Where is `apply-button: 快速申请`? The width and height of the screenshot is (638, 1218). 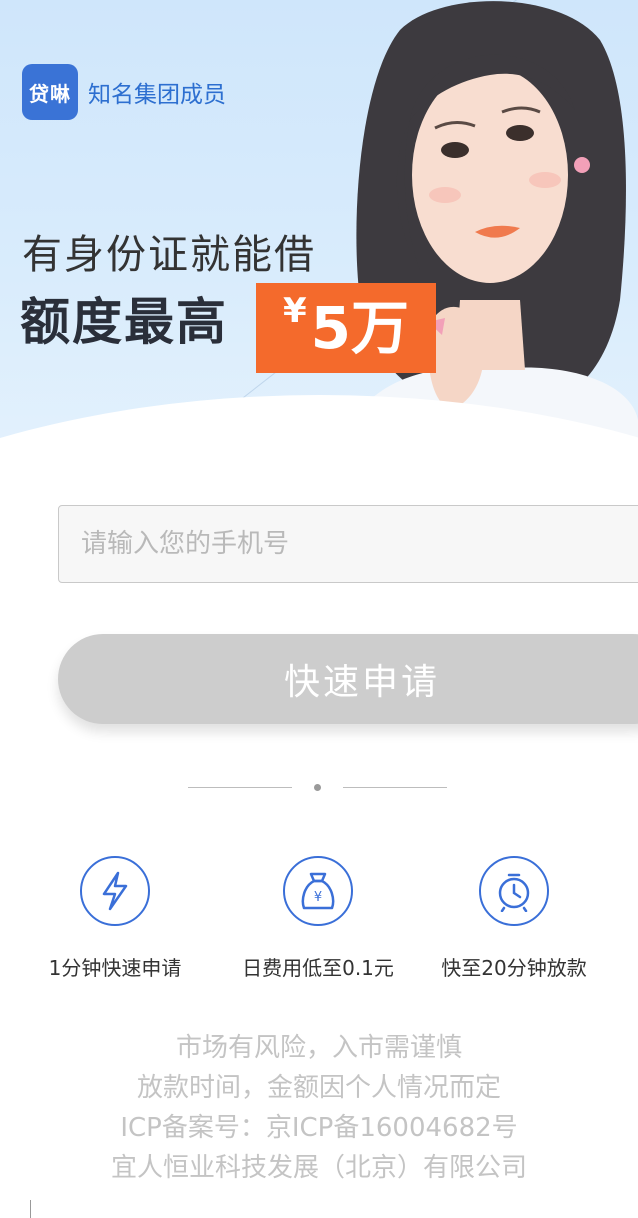 apply-button: 快速申请 is located at coordinates (348, 679).